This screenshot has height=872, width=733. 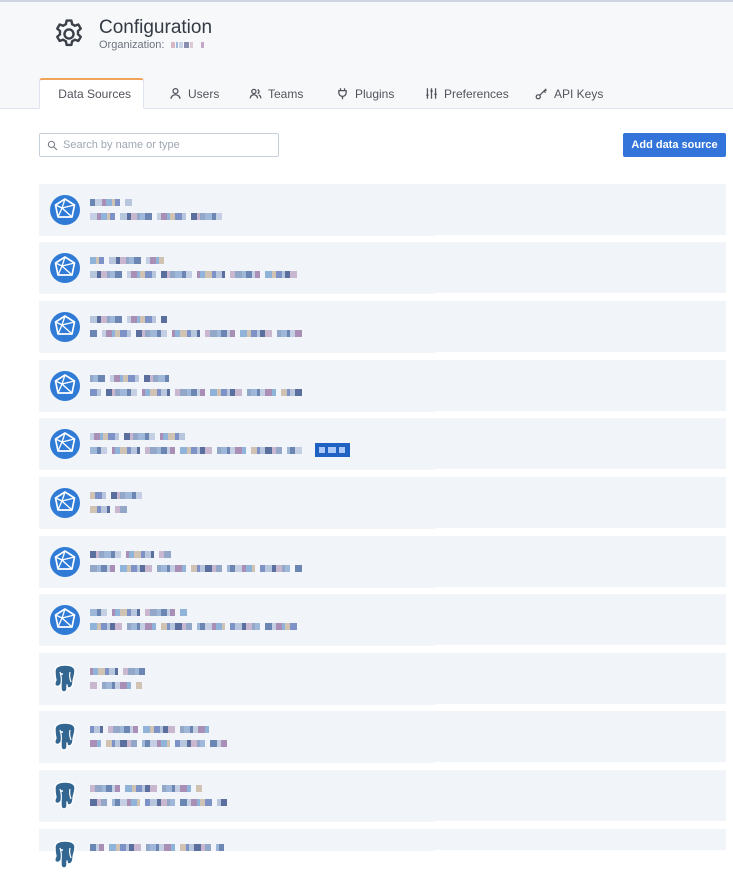 I want to click on page-title: Configuration, so click(x=155, y=28).